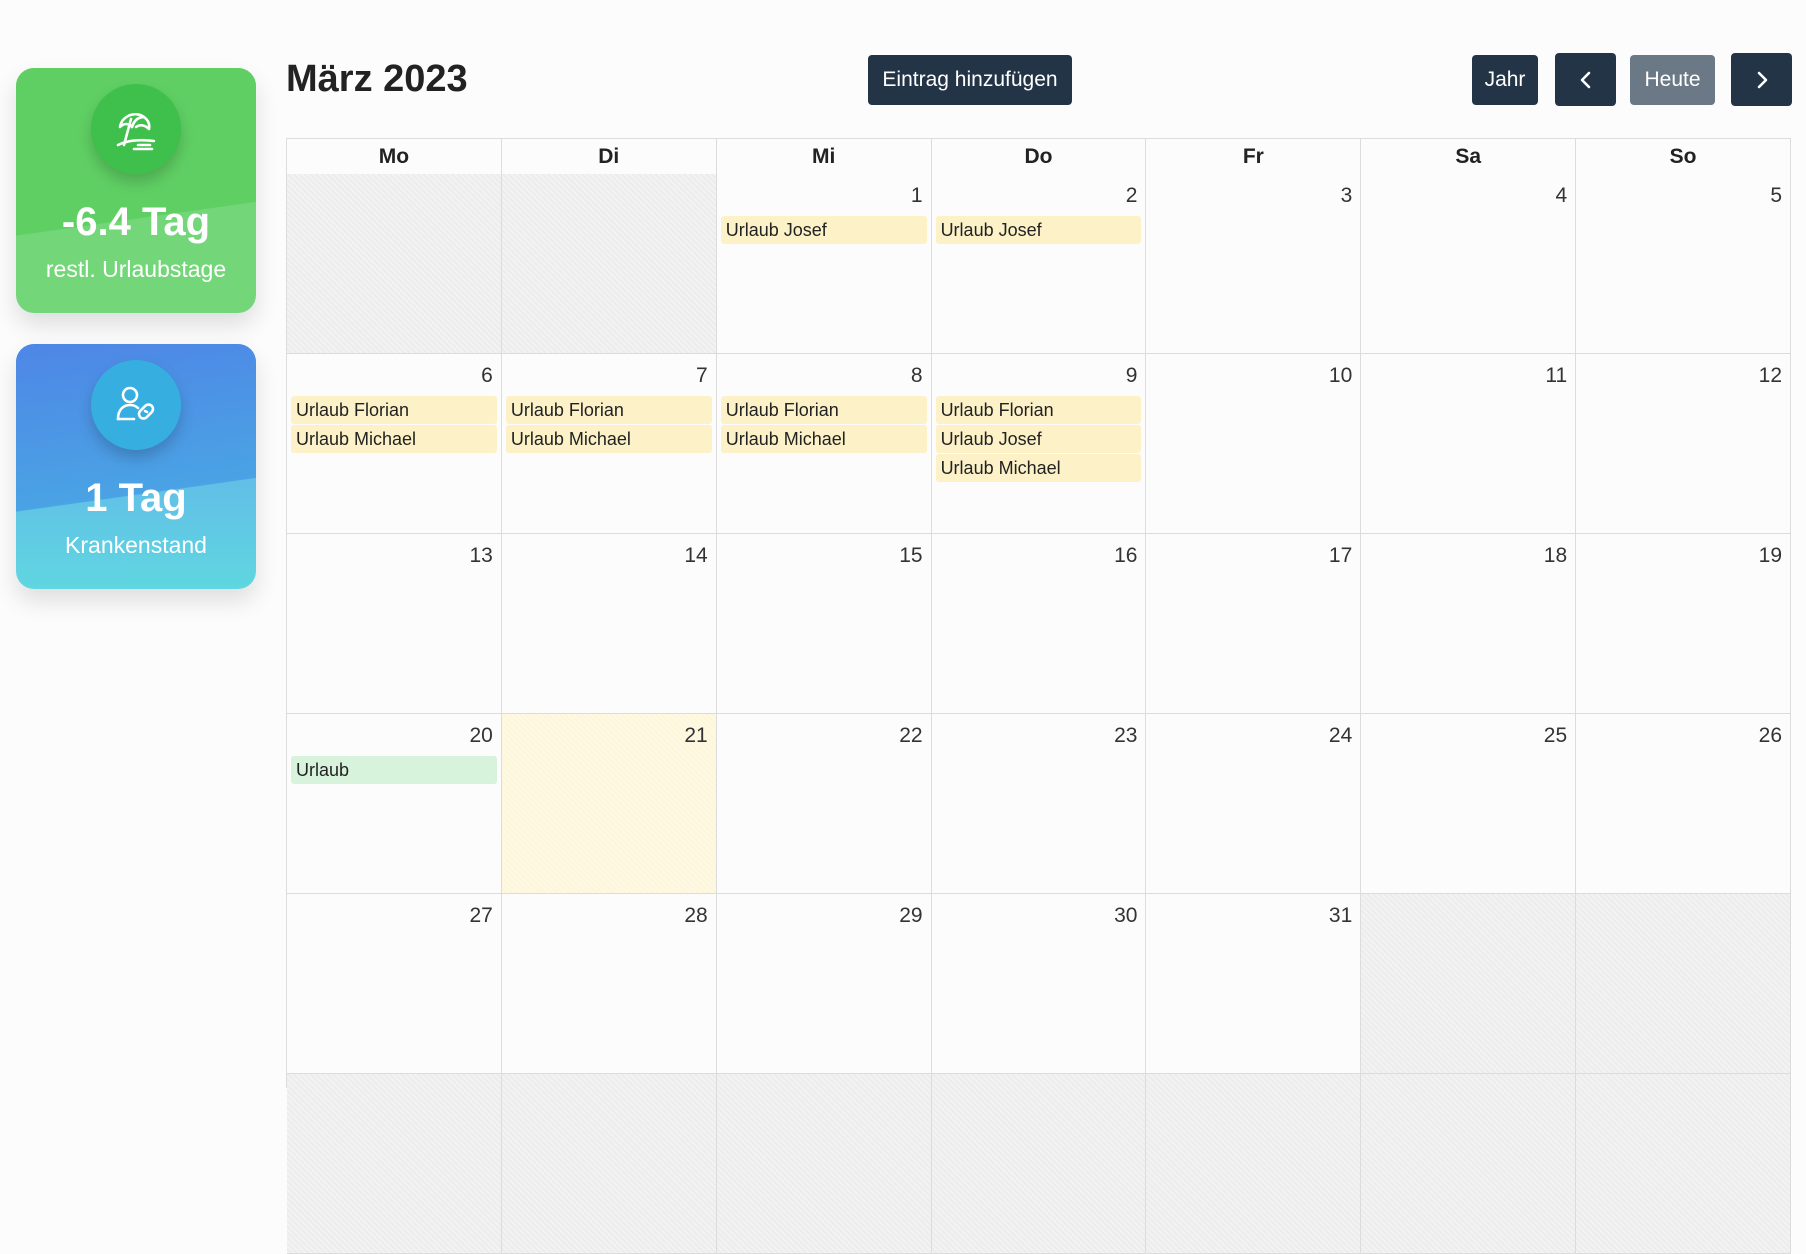  Describe the element at coordinates (1469, 157) in the screenshot. I see `weekday-label: Sa` at that location.